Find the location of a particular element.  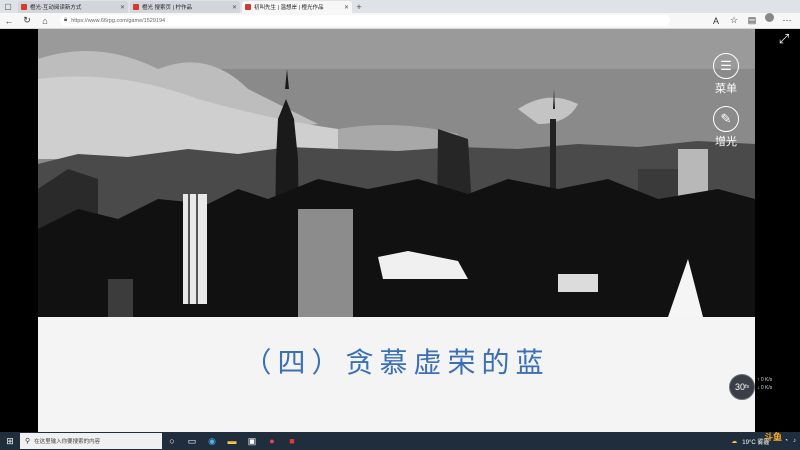

file-explorer-icon: ▬ is located at coordinates (232, 441).